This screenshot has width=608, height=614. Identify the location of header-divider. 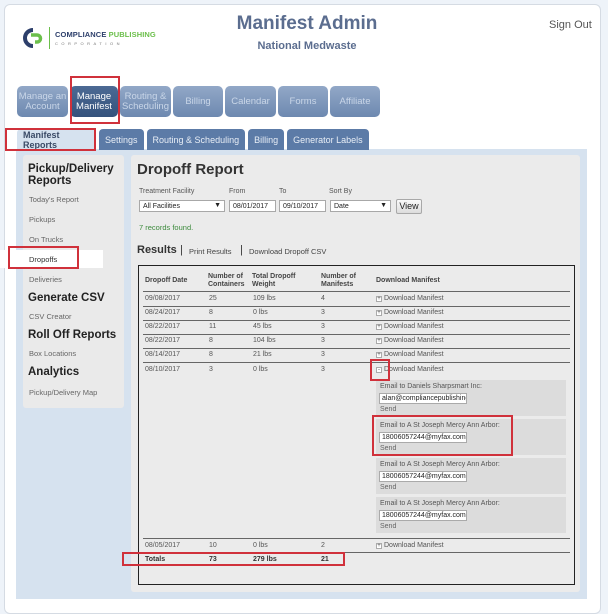
(356, 291).